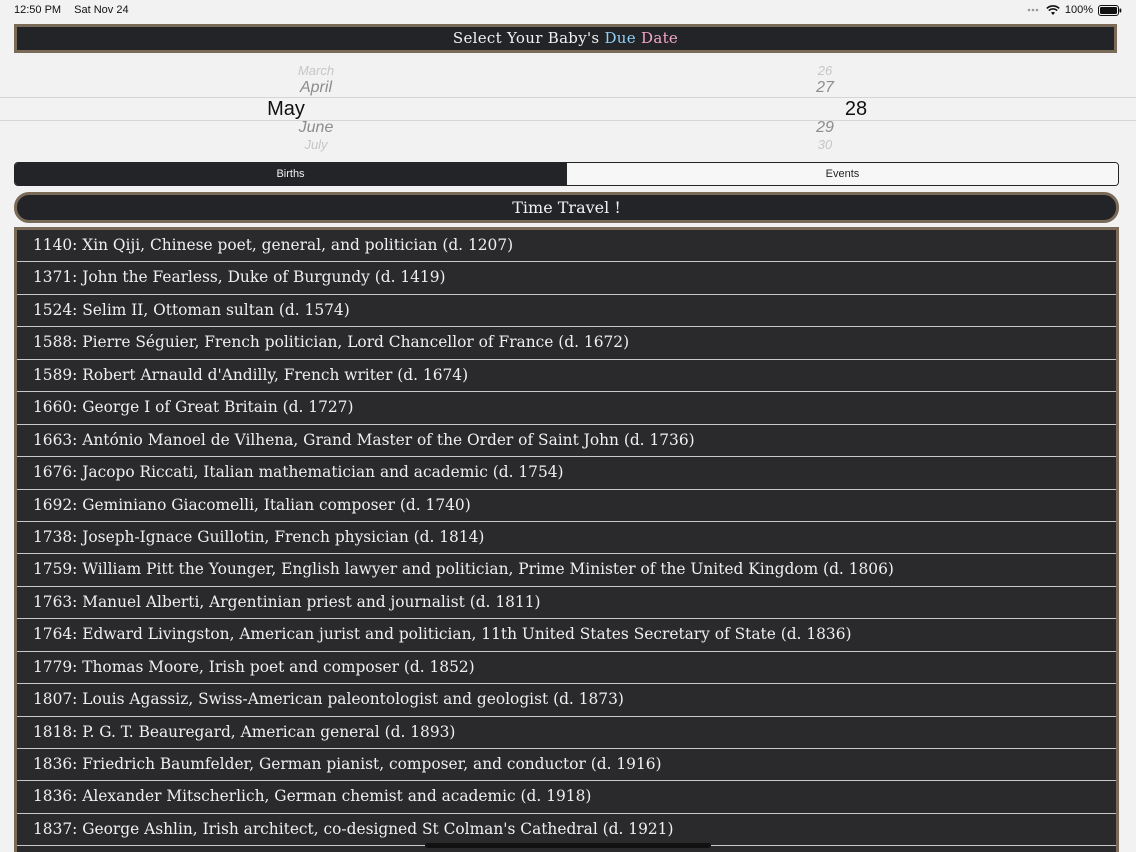 This screenshot has width=1136, height=852. Describe the element at coordinates (286, 109) in the screenshot. I see `picker-month-selected: May` at that location.